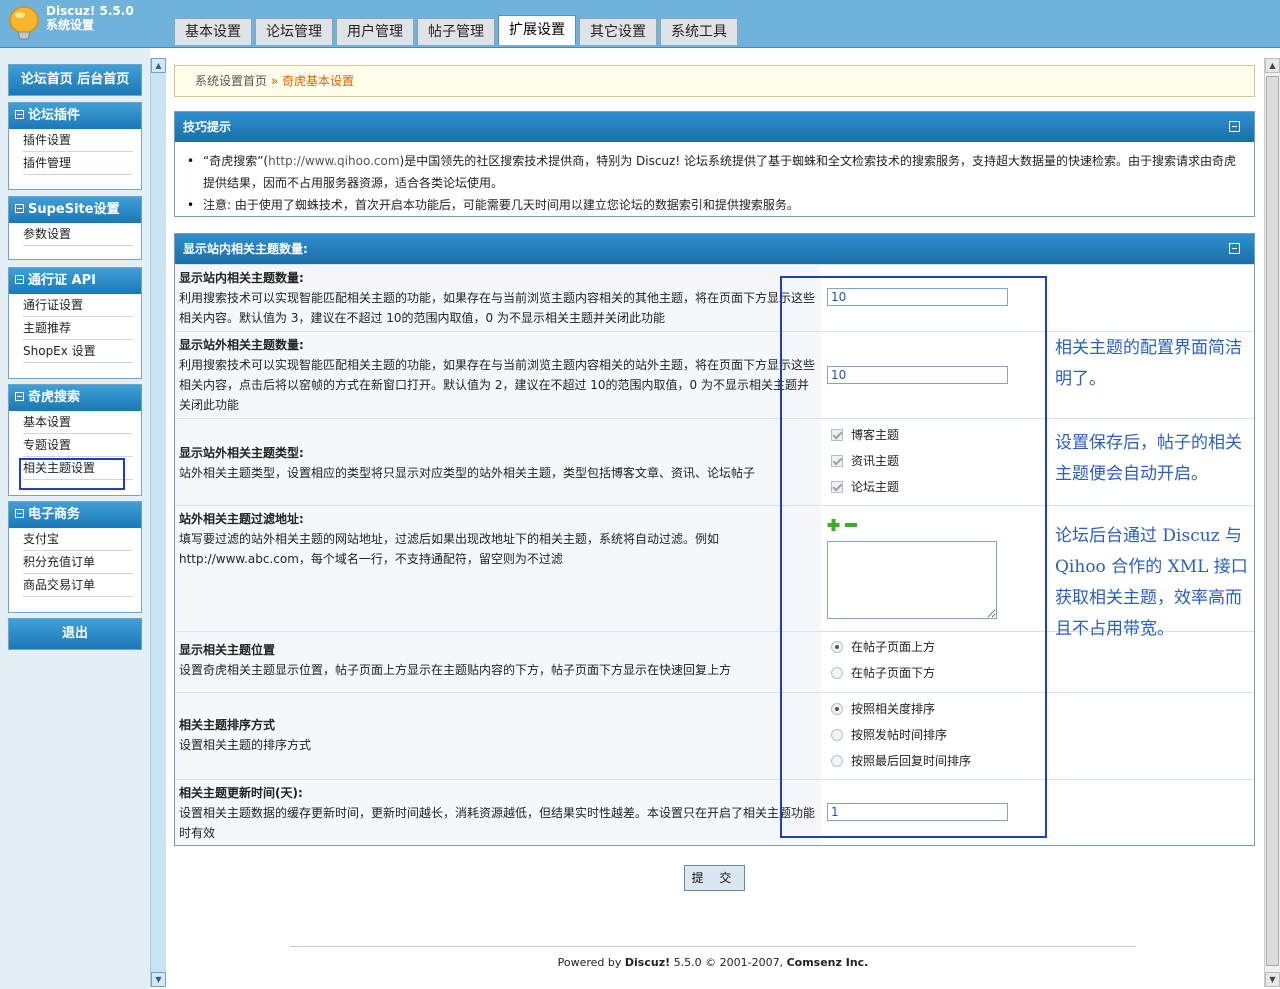 This screenshot has width=1280, height=989. What do you see at coordinates (714, 81) in the screenshot?
I see `breadcrumb: 系统设置首页 » 奇虎基本设置` at bounding box center [714, 81].